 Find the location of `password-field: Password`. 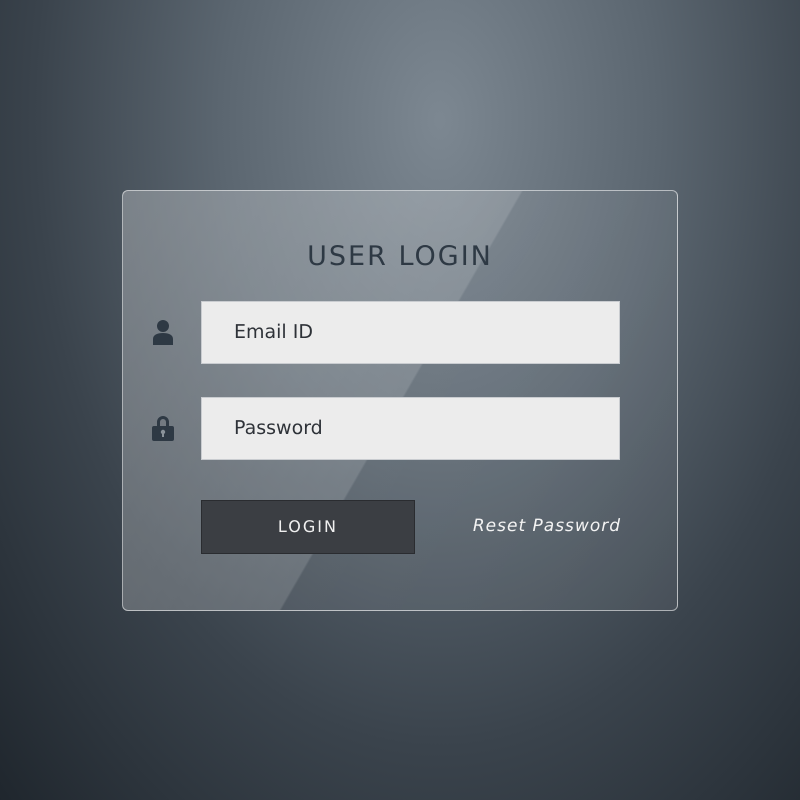

password-field: Password is located at coordinates (410, 428).